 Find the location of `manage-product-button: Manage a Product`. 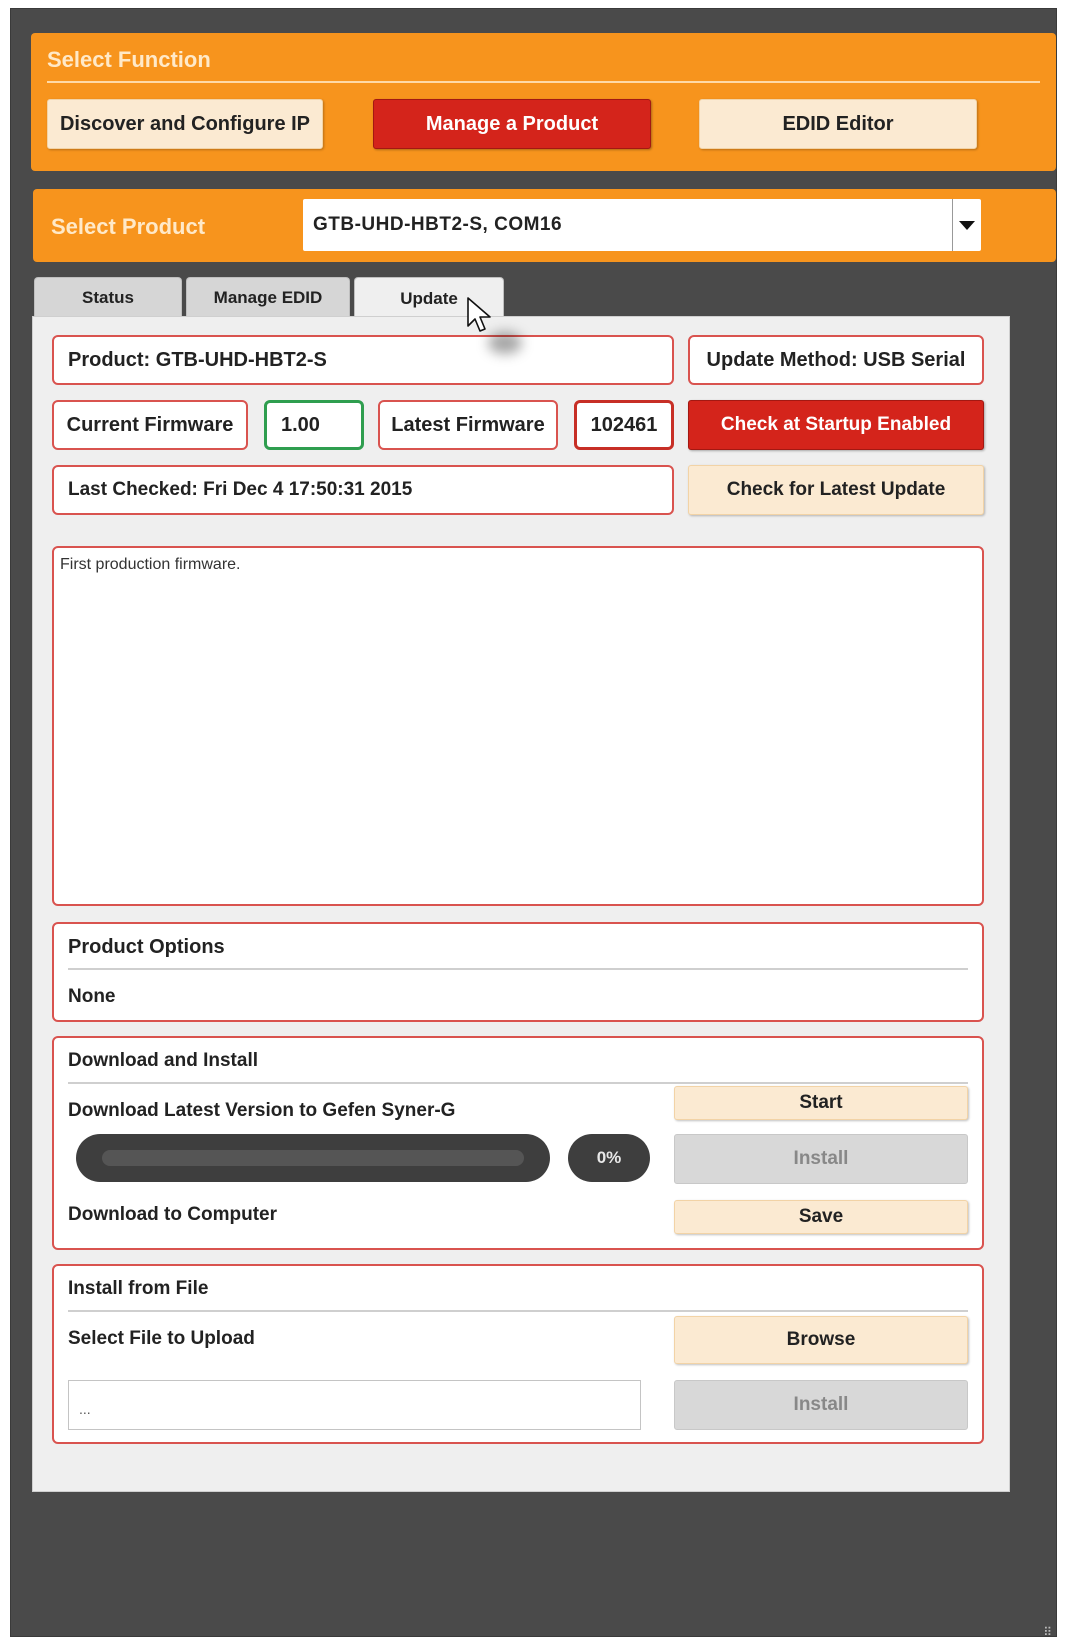

manage-product-button: Manage a Product is located at coordinates (512, 124).